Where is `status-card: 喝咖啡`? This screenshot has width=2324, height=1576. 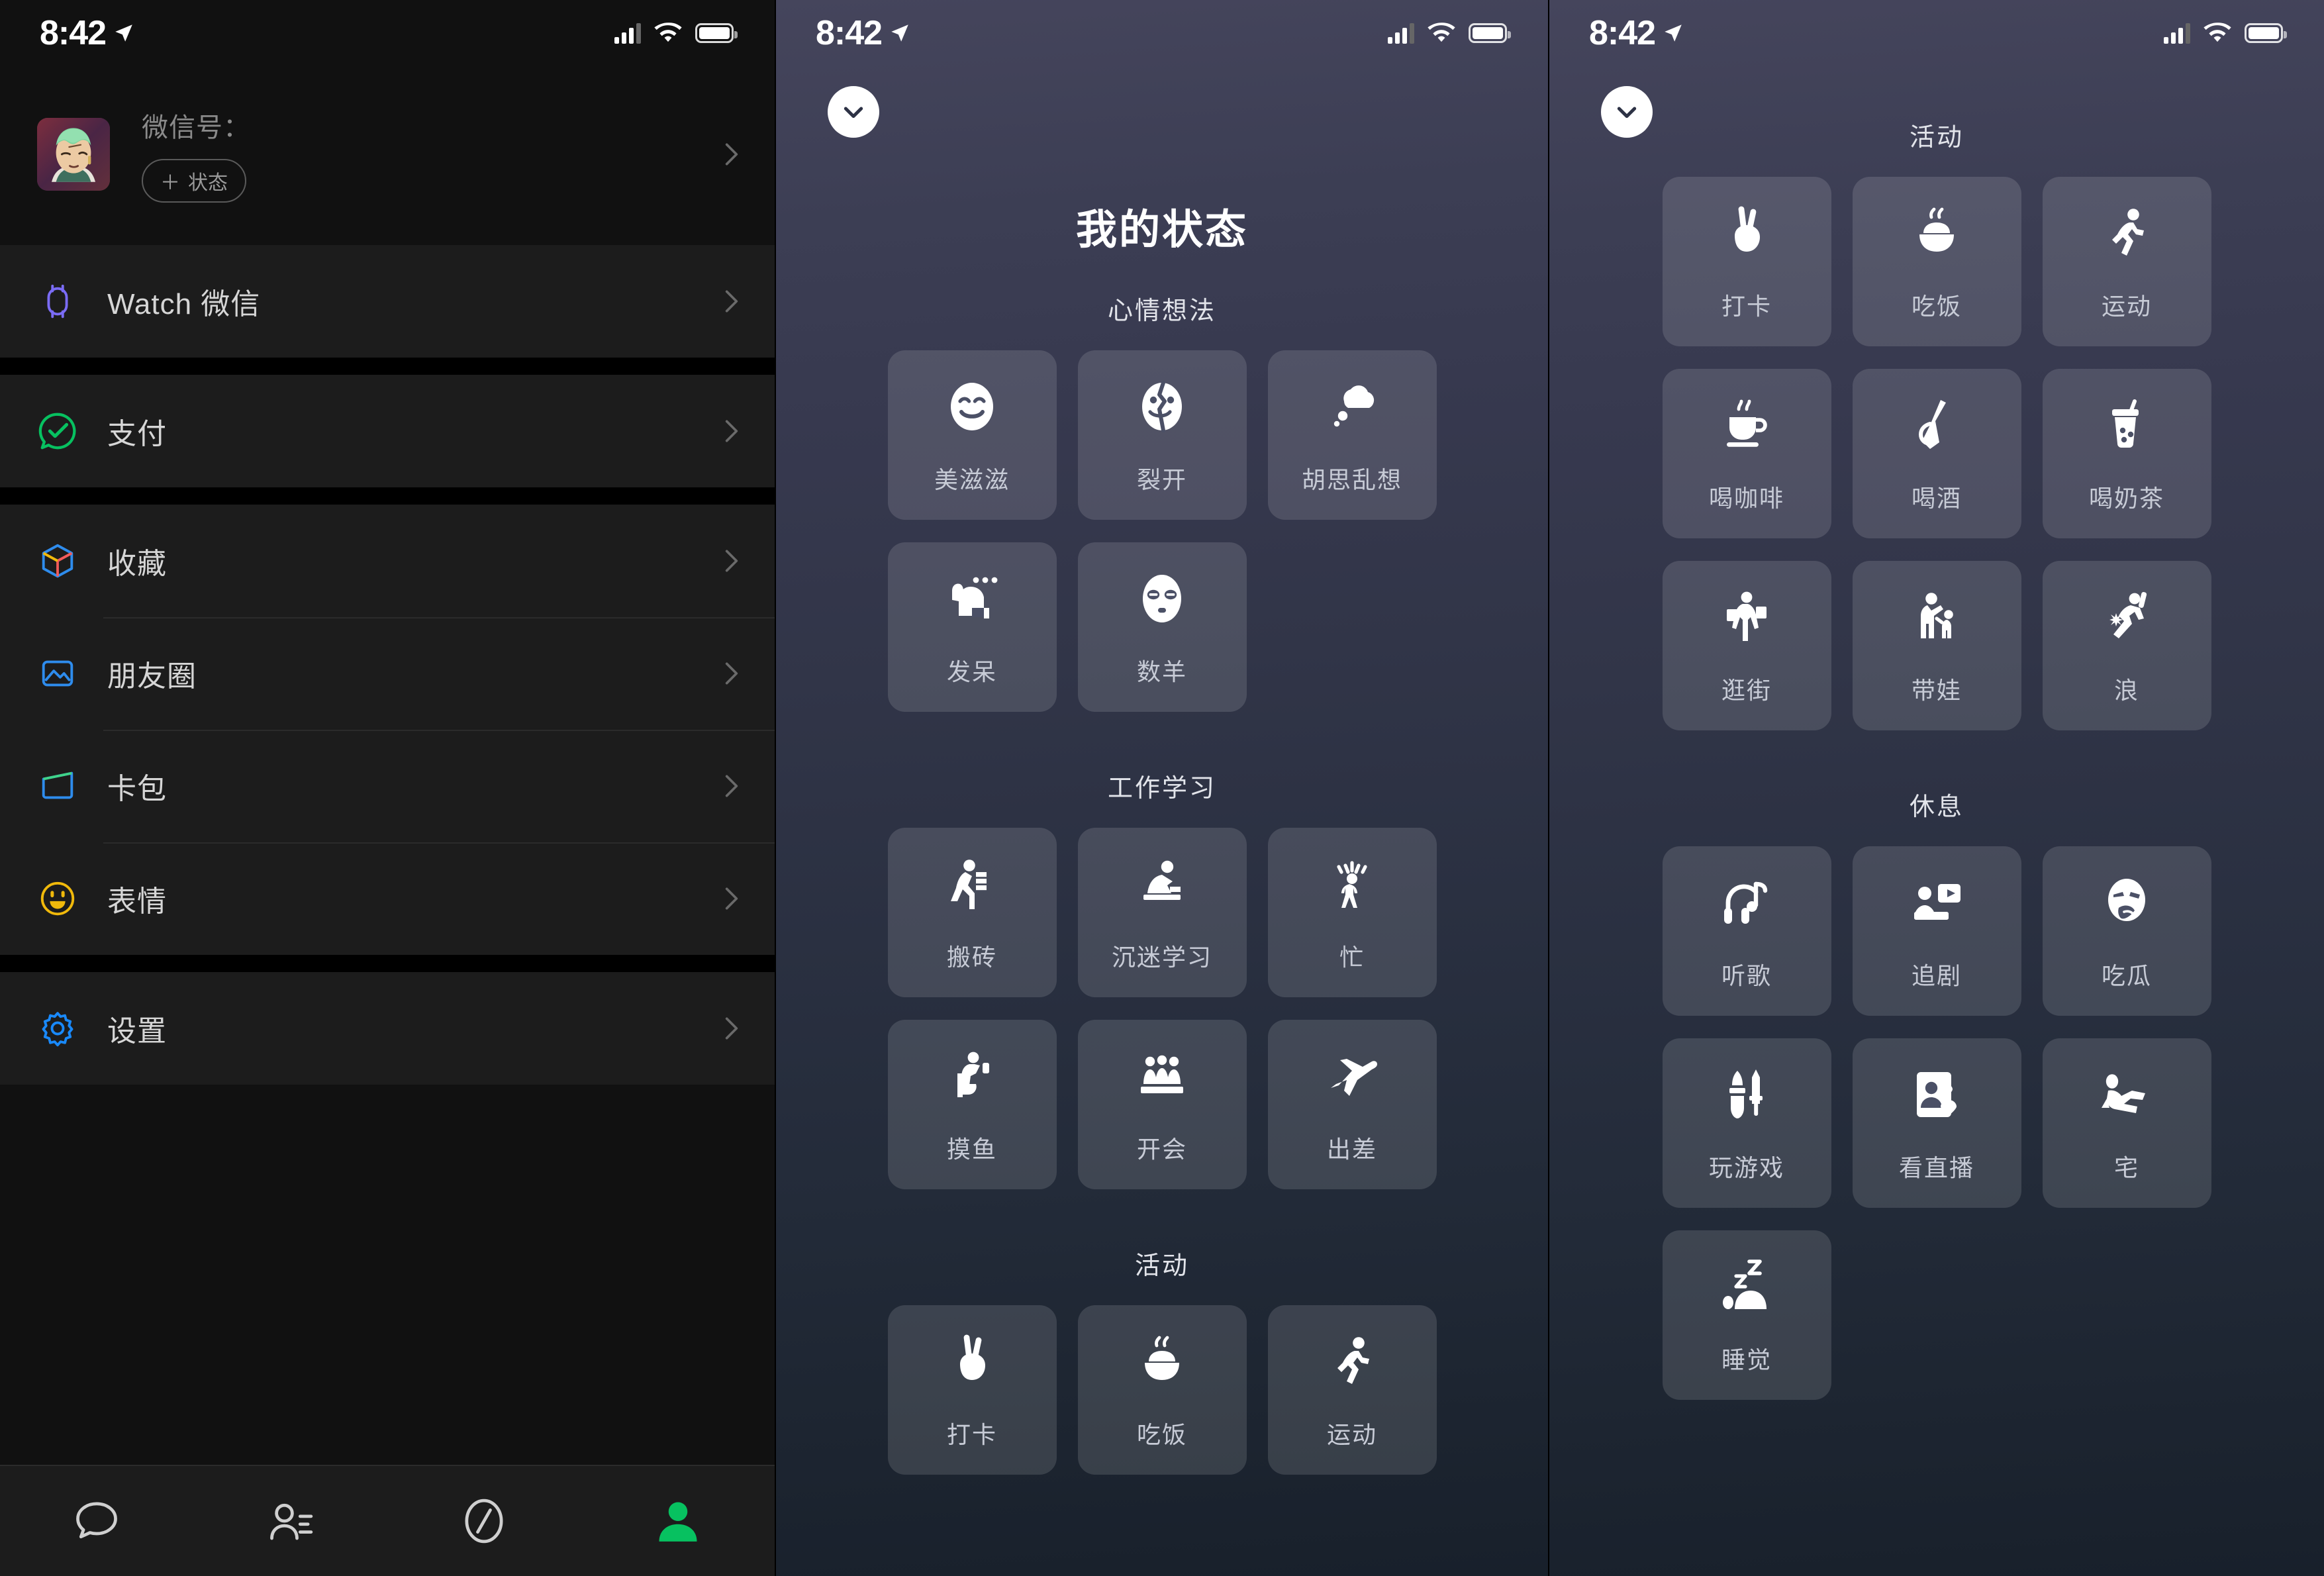
status-card: 喝咖啡 is located at coordinates (1746, 453).